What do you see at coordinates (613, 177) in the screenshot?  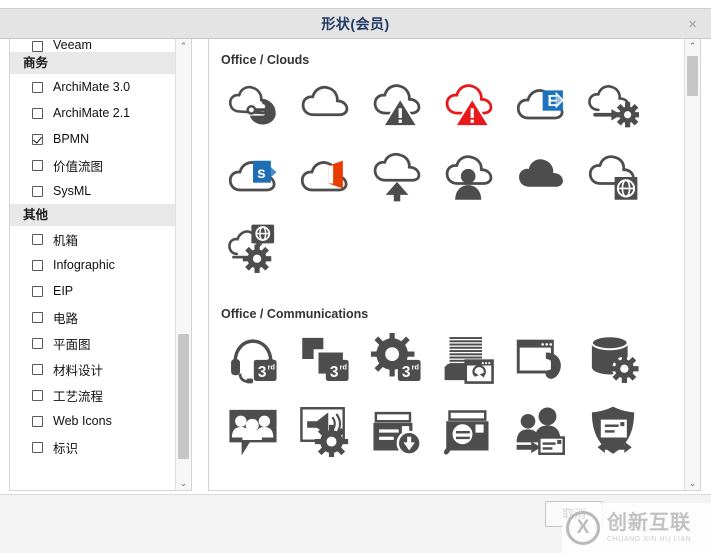 I see `cloud-globe-icon` at bounding box center [613, 177].